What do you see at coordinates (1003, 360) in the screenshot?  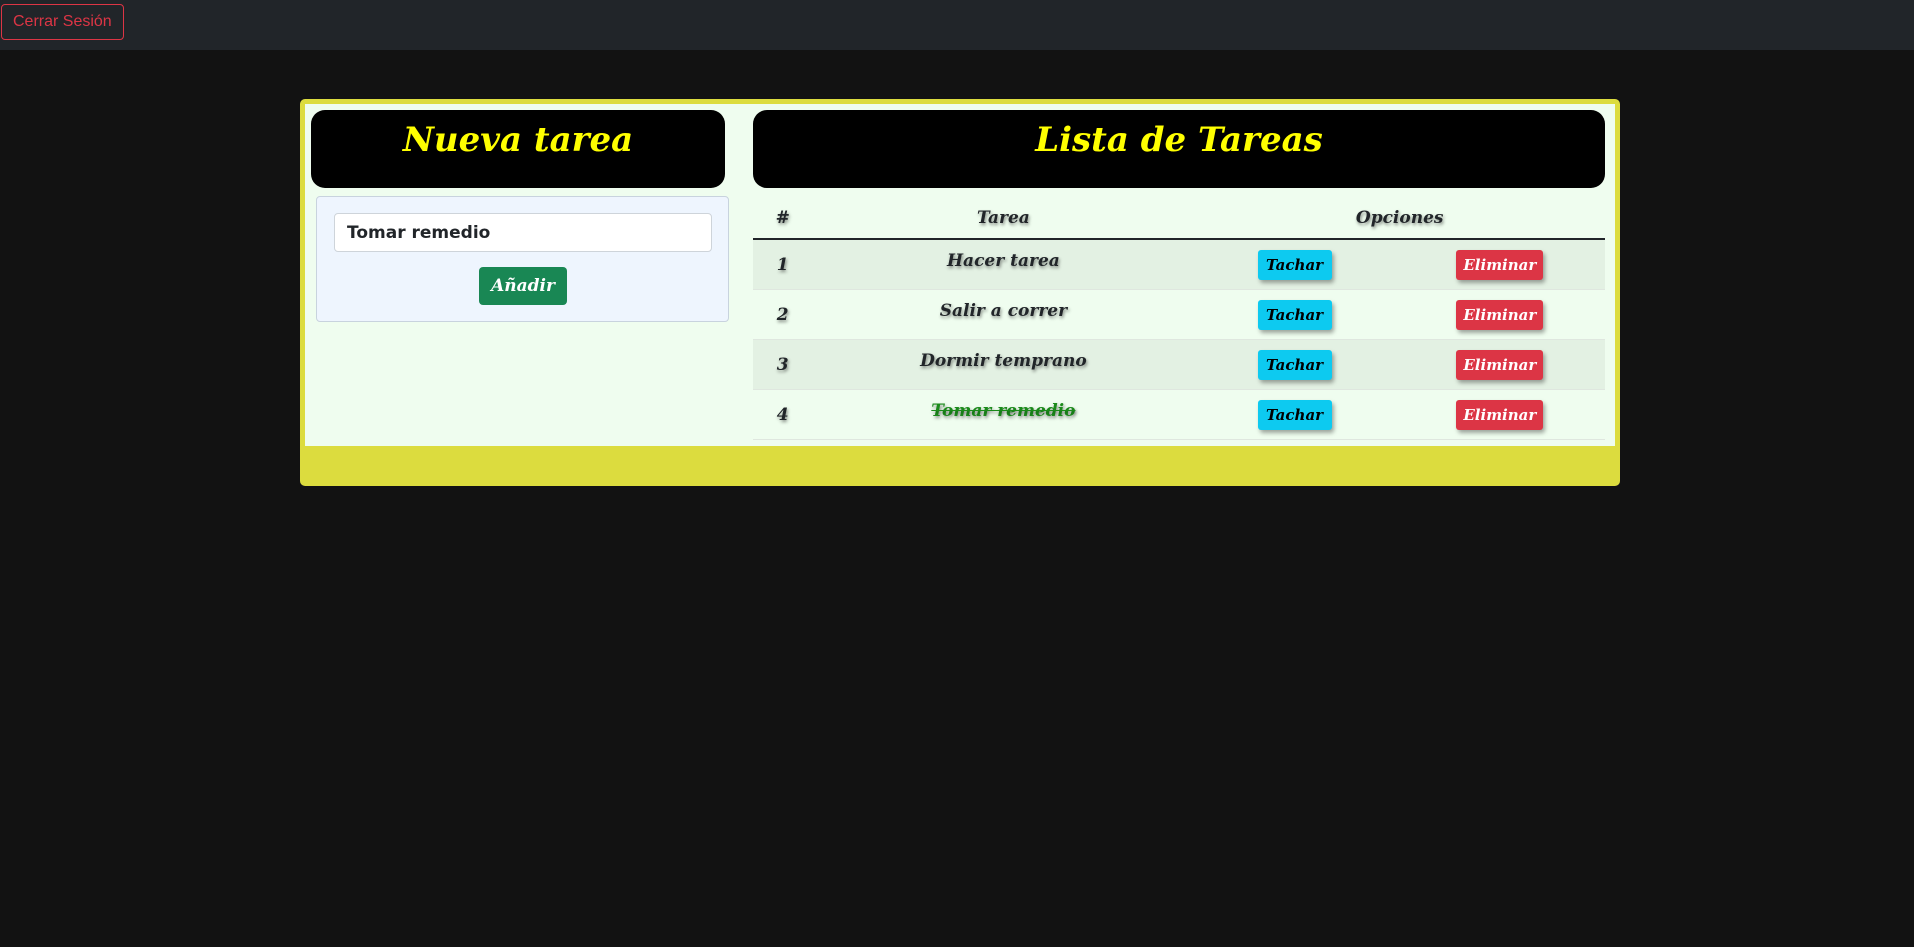 I see `task-name: Dormir temprano` at bounding box center [1003, 360].